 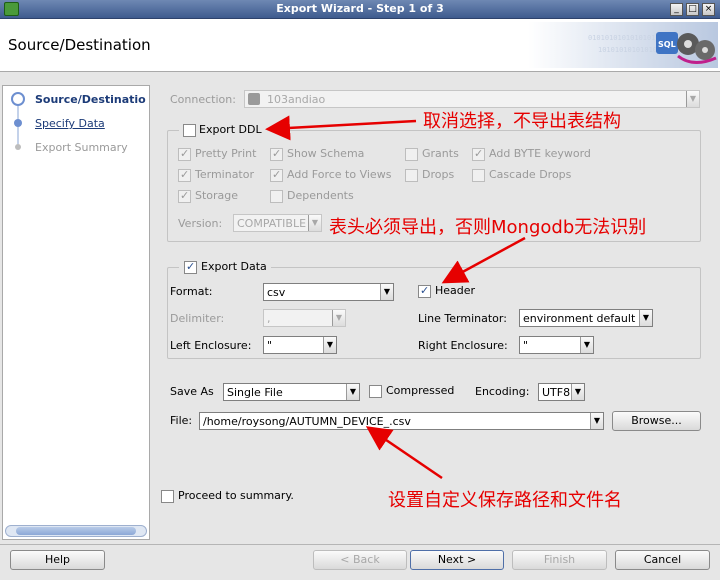 What do you see at coordinates (522, 121) in the screenshot?
I see `ddl-annotation: 取消选择，不导出表结构` at bounding box center [522, 121].